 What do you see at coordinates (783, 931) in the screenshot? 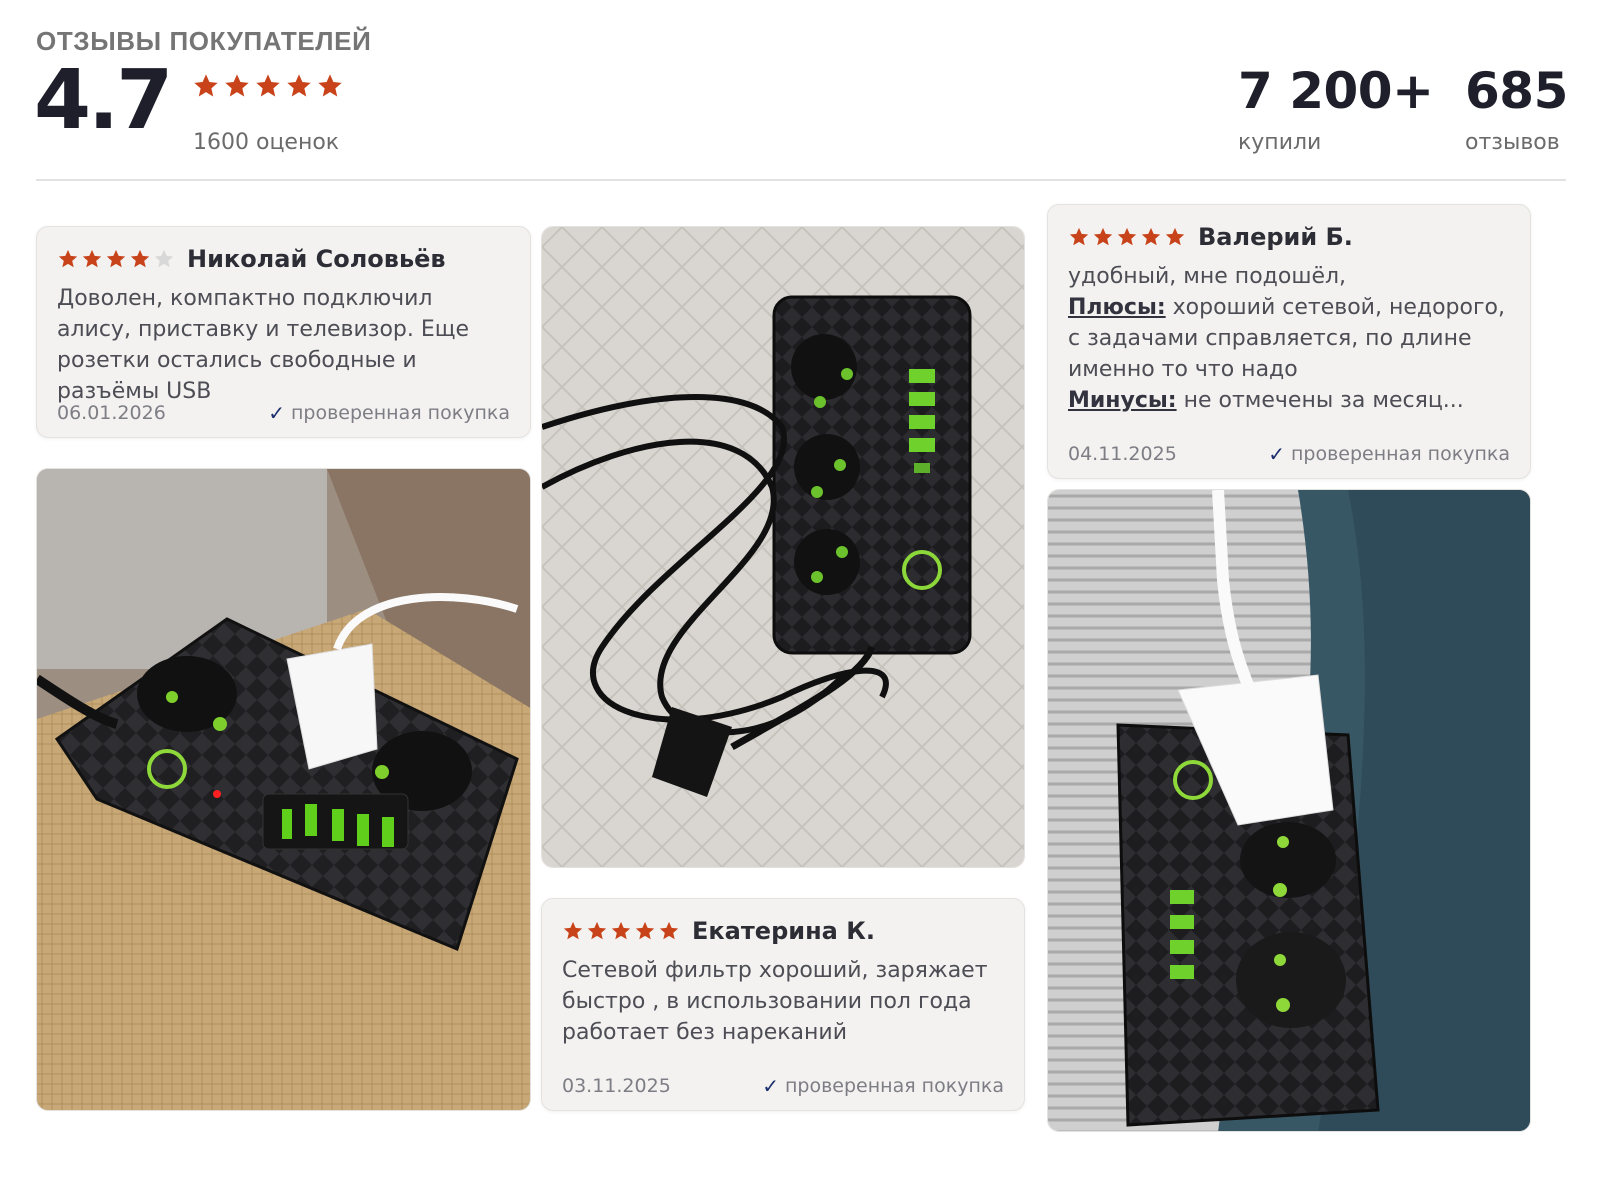
I see `reviewer-name: Екатерина К.` at bounding box center [783, 931].